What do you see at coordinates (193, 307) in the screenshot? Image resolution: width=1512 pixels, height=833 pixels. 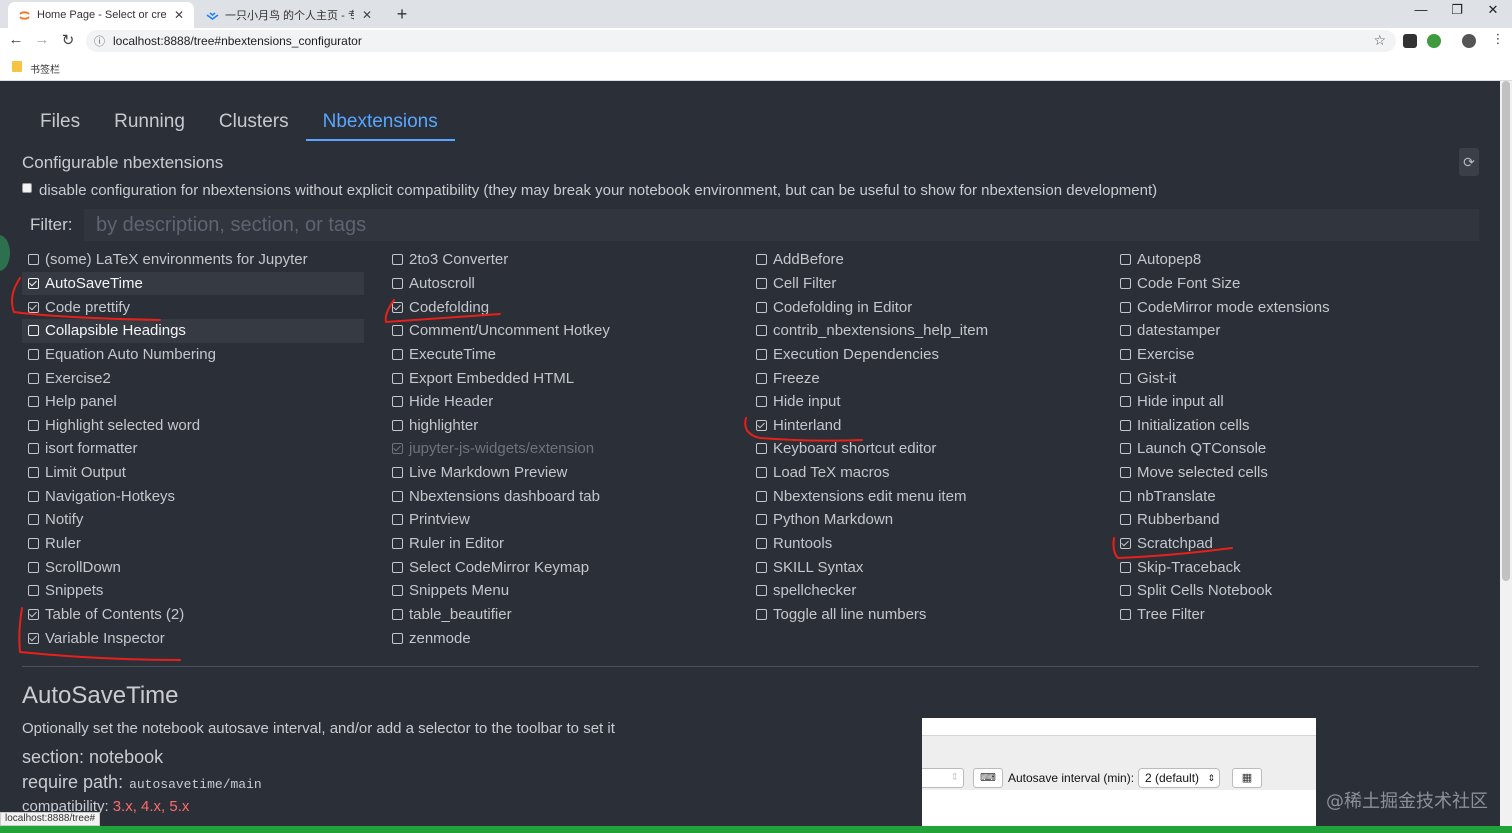 I see `extension-item: Code prettify` at bounding box center [193, 307].